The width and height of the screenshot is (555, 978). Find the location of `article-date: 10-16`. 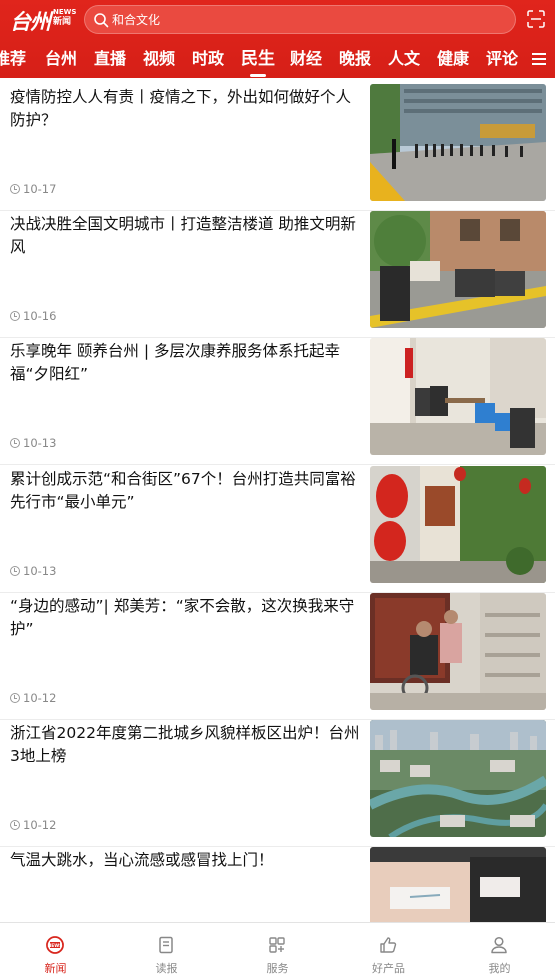

article-date: 10-16 is located at coordinates (33, 316).